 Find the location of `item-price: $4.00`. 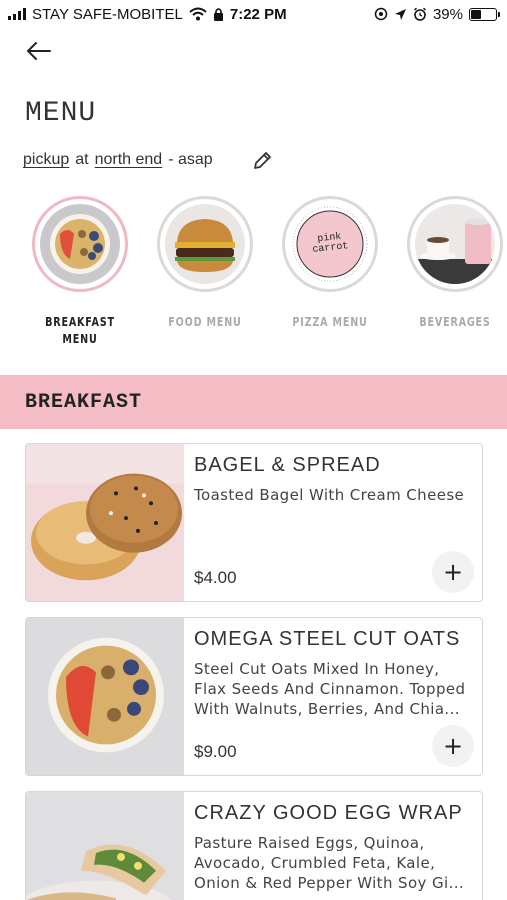

item-price: $4.00 is located at coordinates (215, 577).